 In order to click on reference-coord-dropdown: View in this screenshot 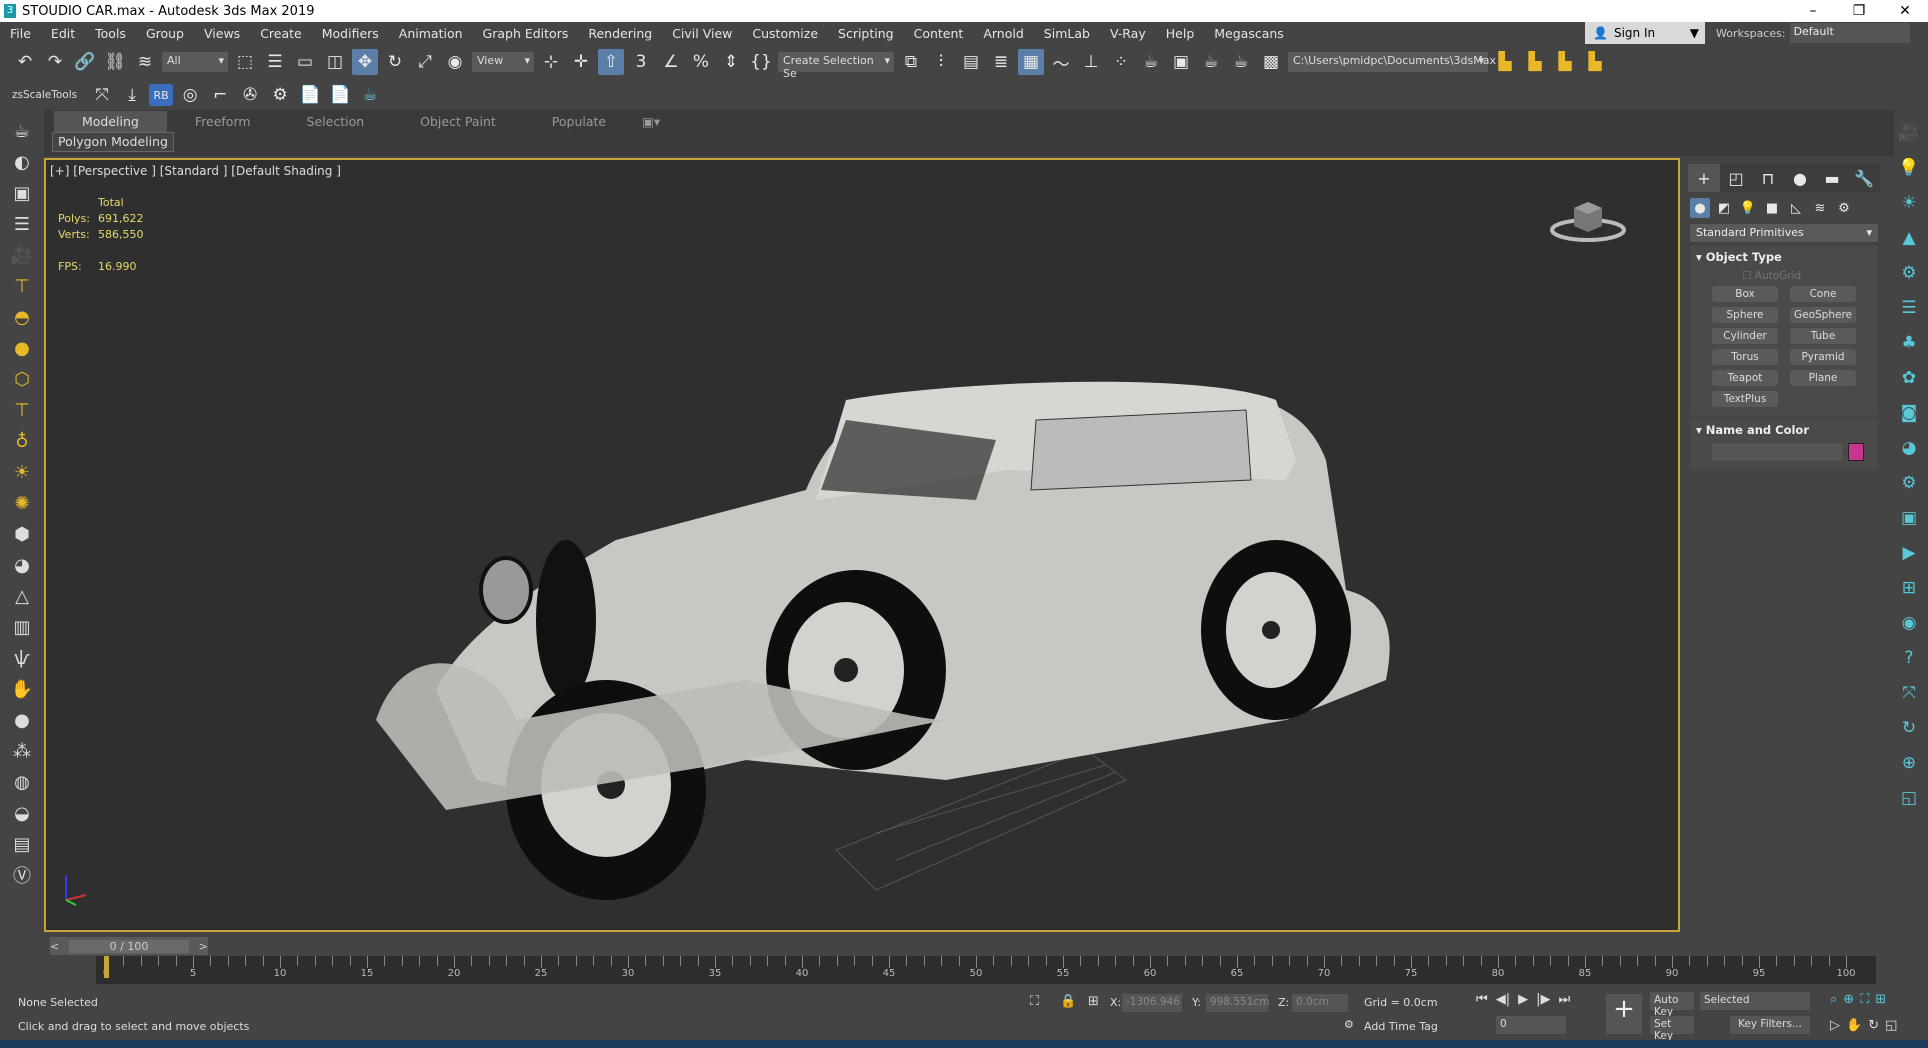, I will do `click(503, 62)`.